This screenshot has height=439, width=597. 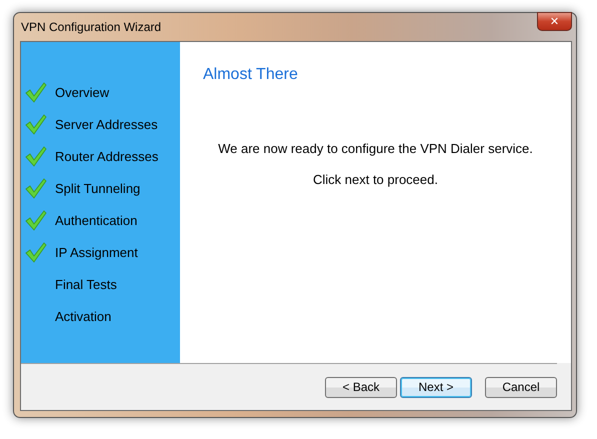 I want to click on wizard-button: < Back, so click(x=361, y=387).